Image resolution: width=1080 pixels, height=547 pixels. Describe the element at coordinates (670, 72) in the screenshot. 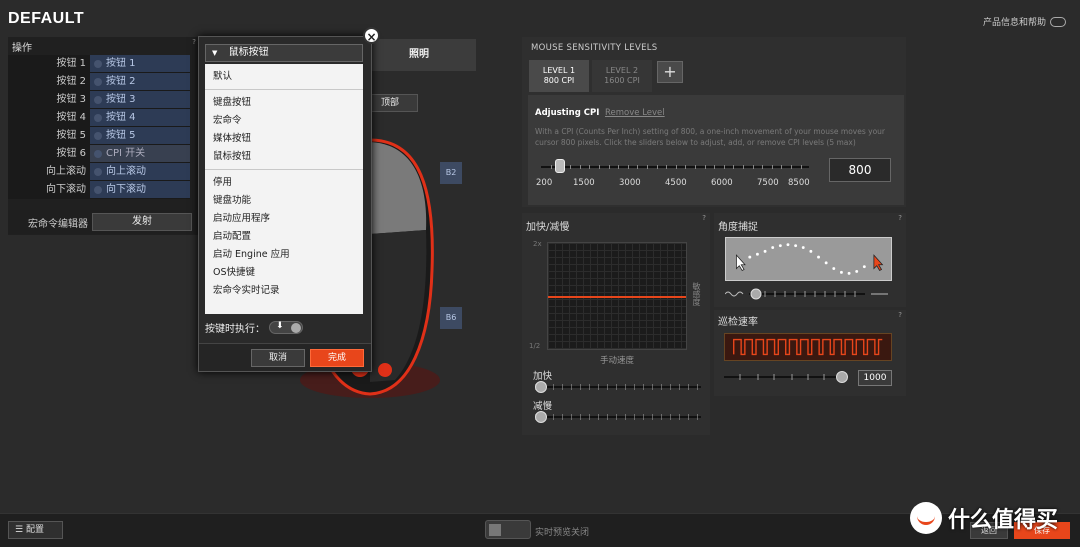

I see `add-level-button: +` at that location.